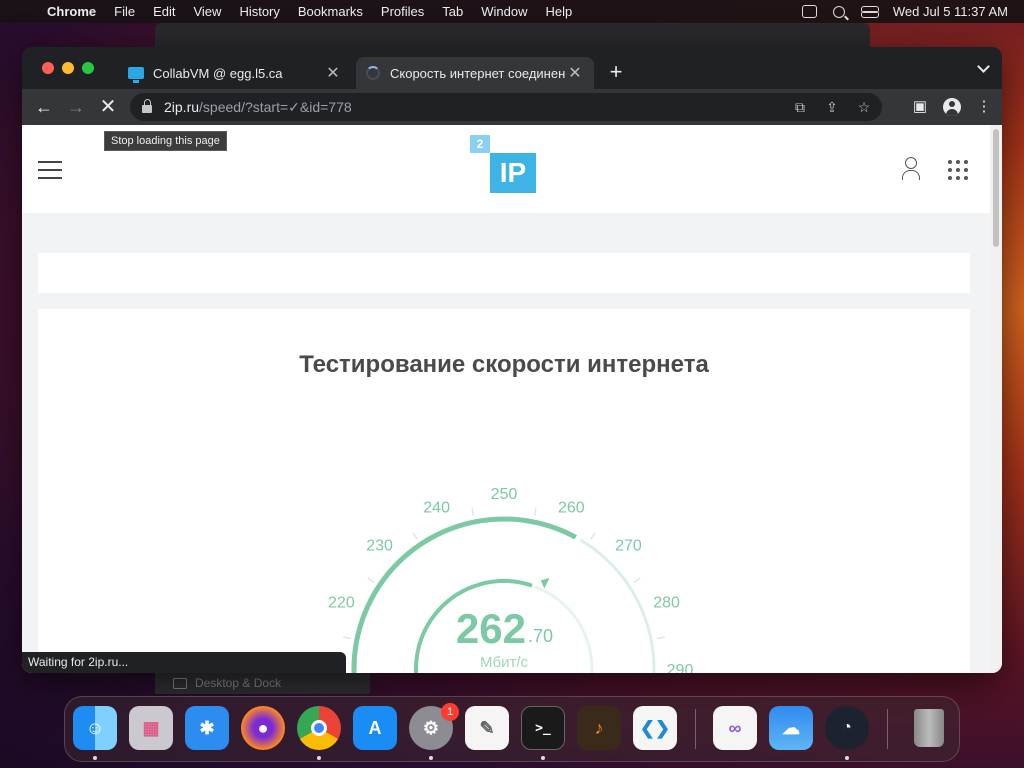 The image size is (1024, 768). I want to click on bookmark-star-icon: ☆, so click(864, 107).